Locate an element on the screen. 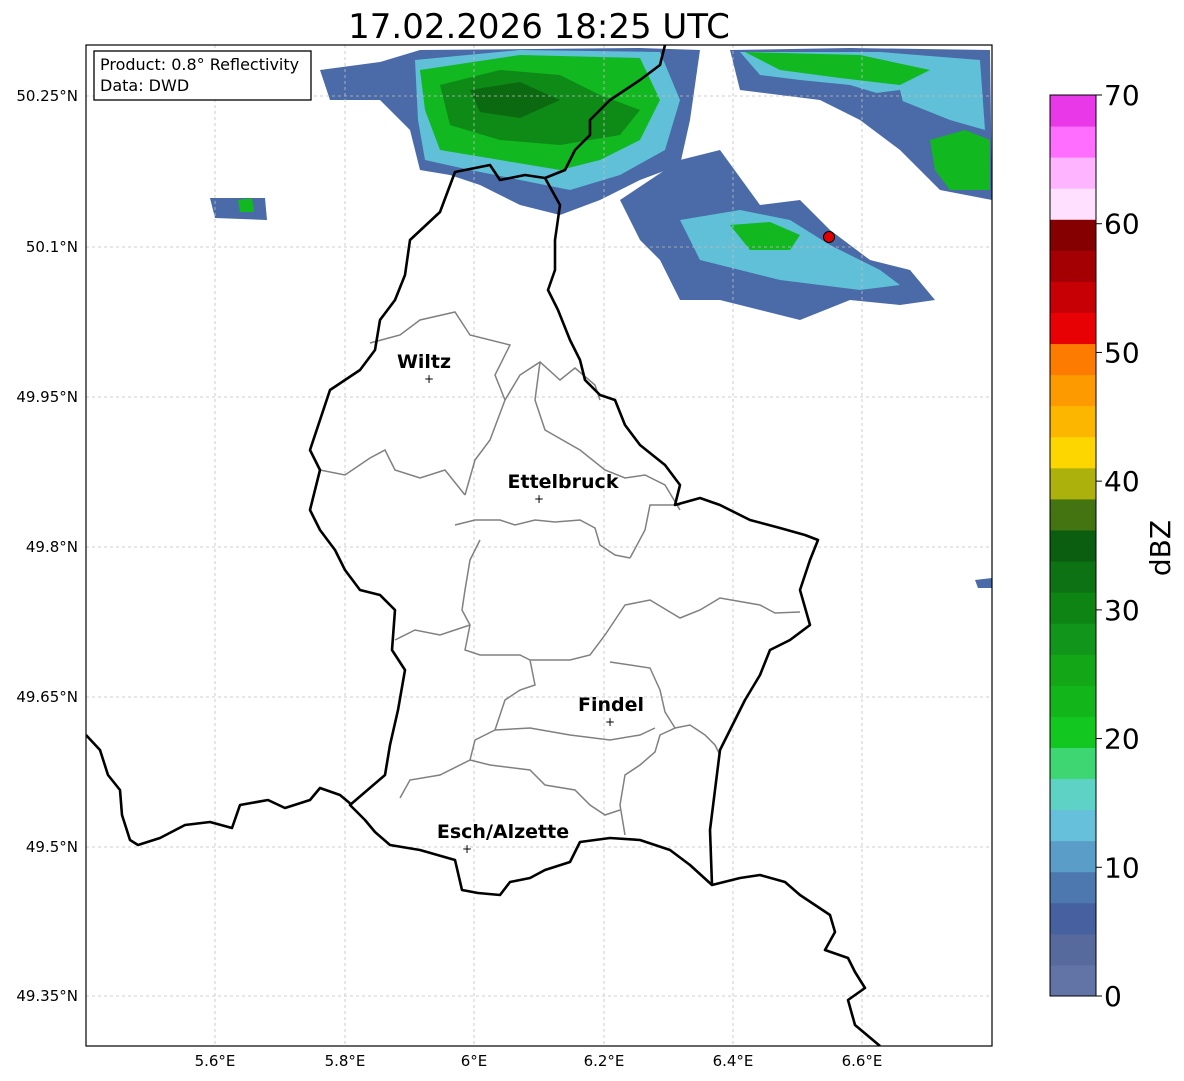 Image resolution: width=1184 pixels, height=1081 pixels. colorbar-tick-label: 10 is located at coordinates (1122, 867).